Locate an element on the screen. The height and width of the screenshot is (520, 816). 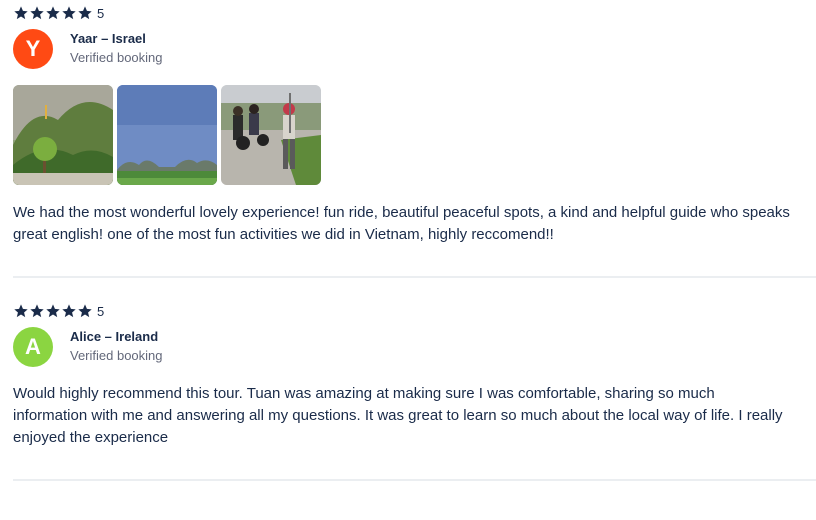
author-name: Yaar – Israel is located at coordinates (108, 38).